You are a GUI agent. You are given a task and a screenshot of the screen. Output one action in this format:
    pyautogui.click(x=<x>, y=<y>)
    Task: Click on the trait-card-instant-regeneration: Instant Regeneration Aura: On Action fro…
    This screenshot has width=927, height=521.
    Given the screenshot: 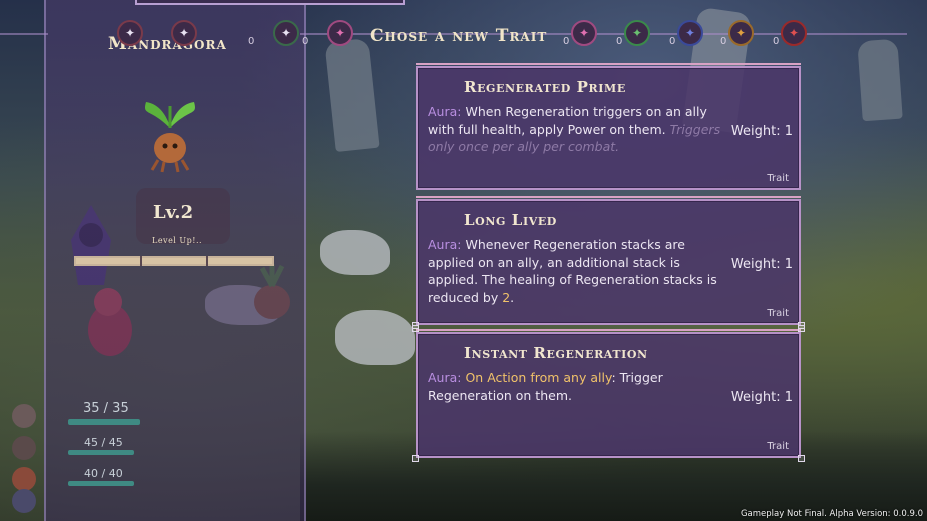 What is the action you would take?
    pyautogui.click(x=608, y=393)
    